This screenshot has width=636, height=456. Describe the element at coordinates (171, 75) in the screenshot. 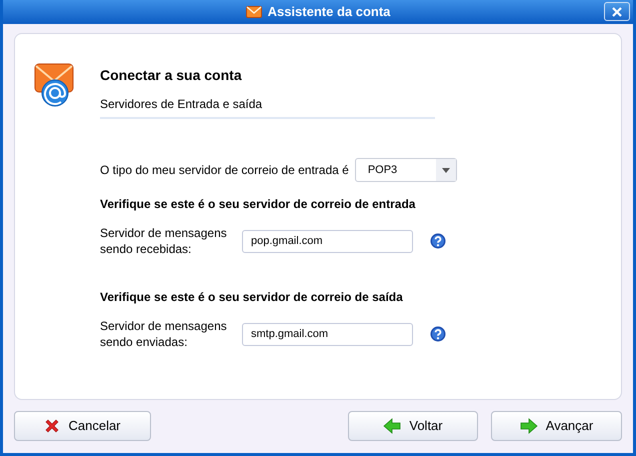

I see `page-heading: Conectar a sua conta` at that location.